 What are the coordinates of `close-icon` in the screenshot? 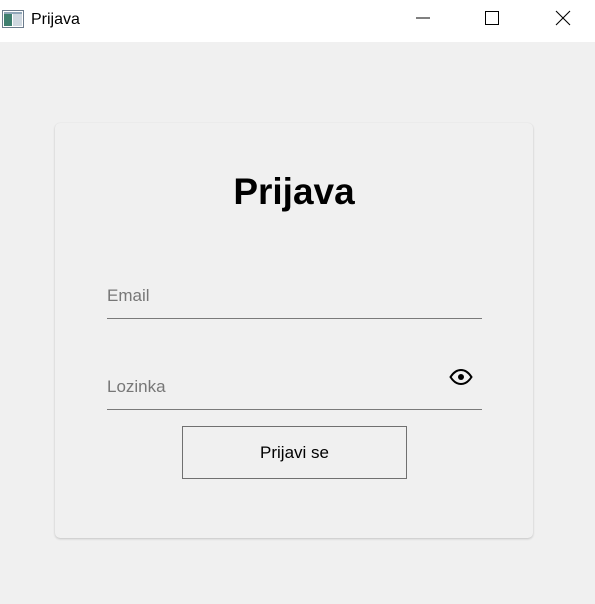 It's located at (563, 20).